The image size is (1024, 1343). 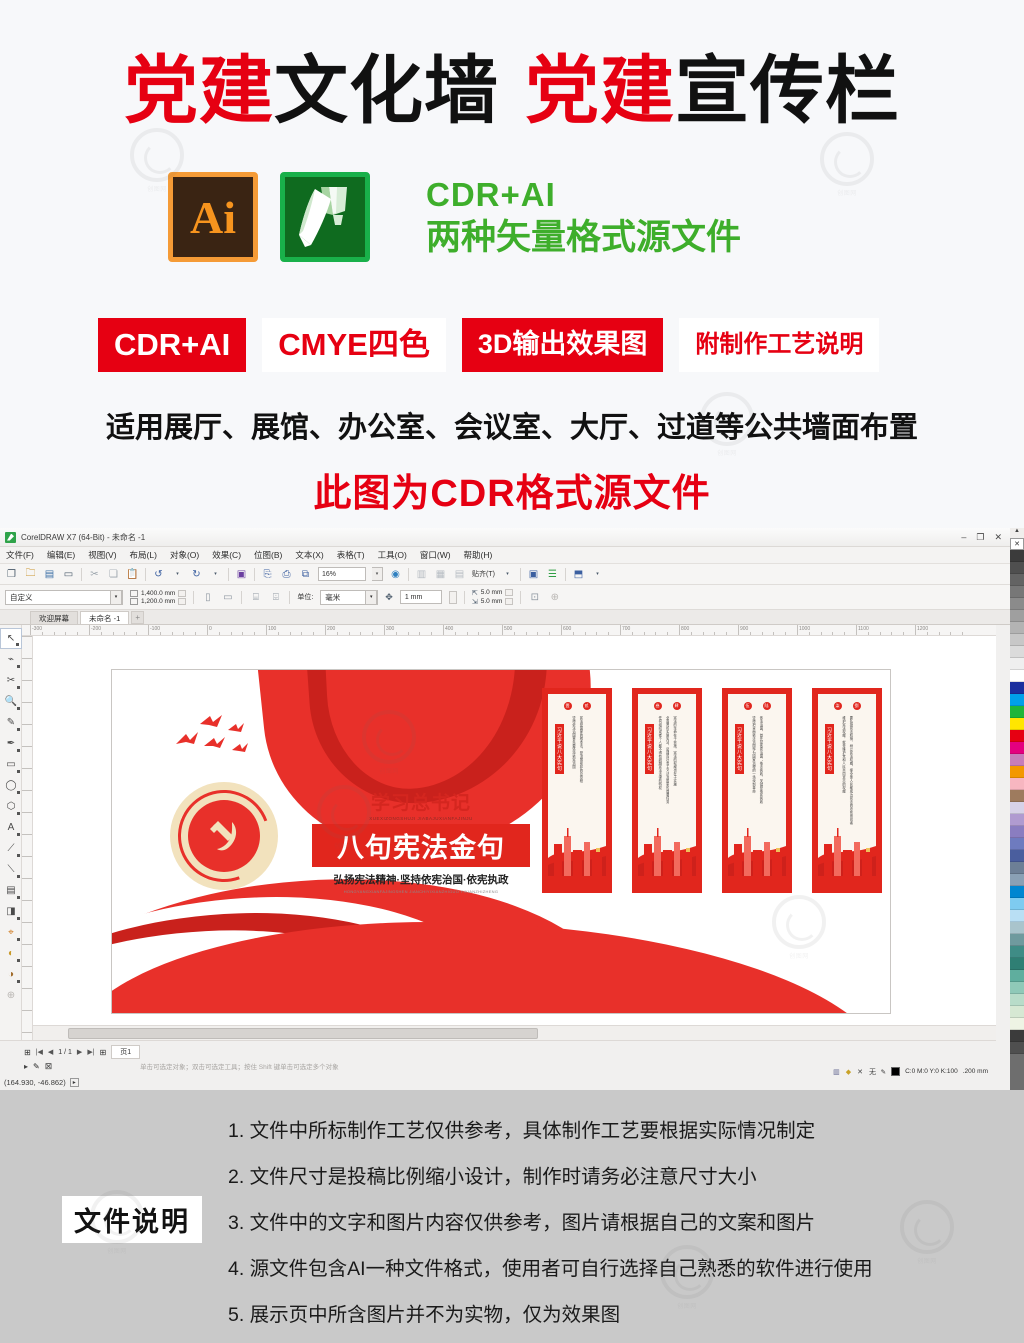 I want to click on minimize-icon: –, so click(x=963, y=537).